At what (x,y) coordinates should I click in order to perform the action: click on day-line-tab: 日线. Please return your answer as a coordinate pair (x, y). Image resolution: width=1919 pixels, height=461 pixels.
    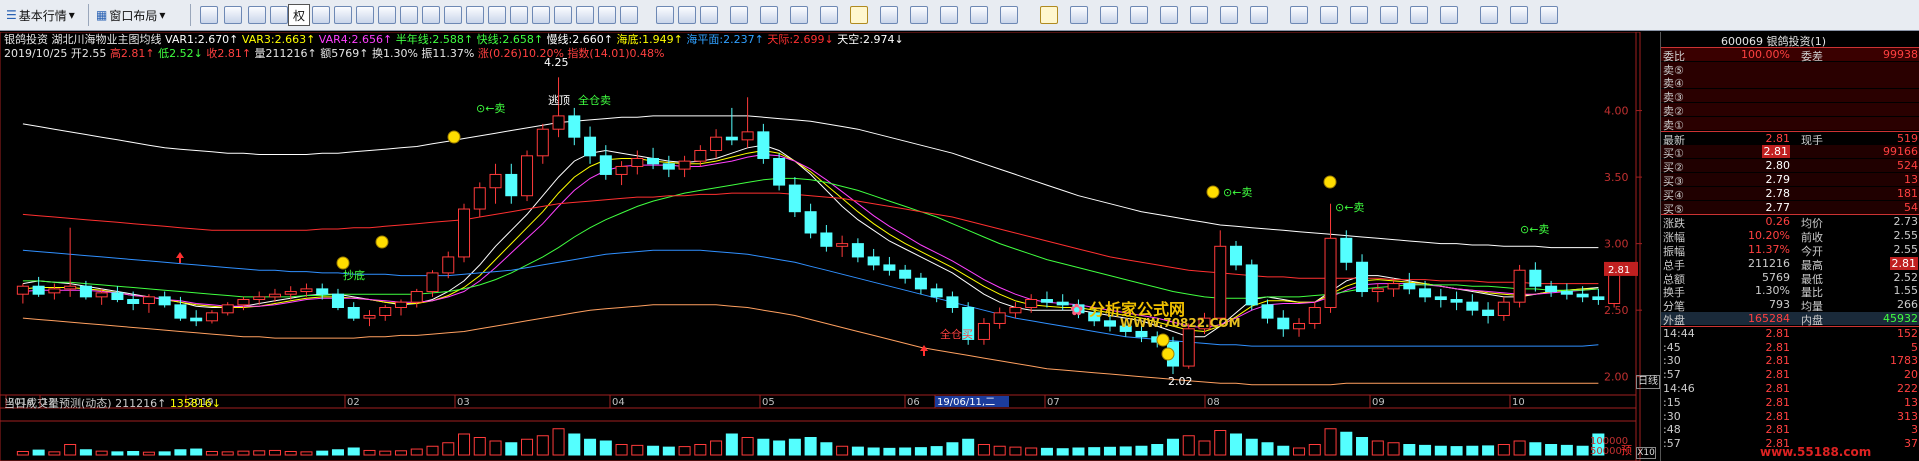
    Looking at the image, I should click on (1648, 382).